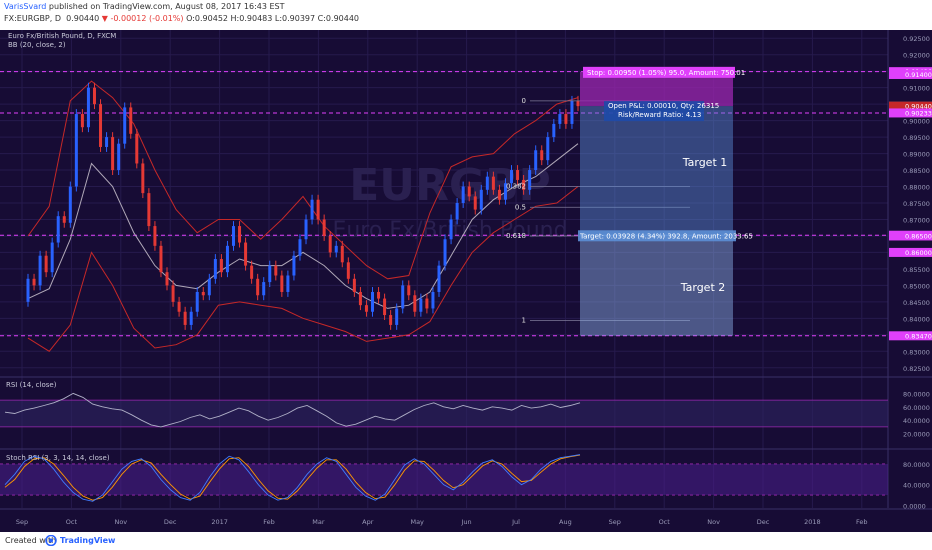  I want to click on price-axis-label: 0.88500, so click(916, 171).